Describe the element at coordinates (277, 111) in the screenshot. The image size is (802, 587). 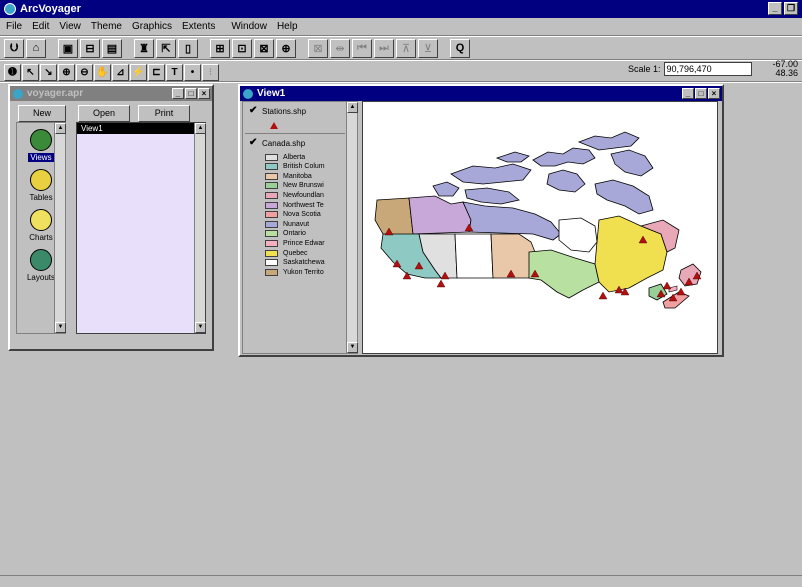
I see `theme-stations: ✔ Stations.shp` at that location.